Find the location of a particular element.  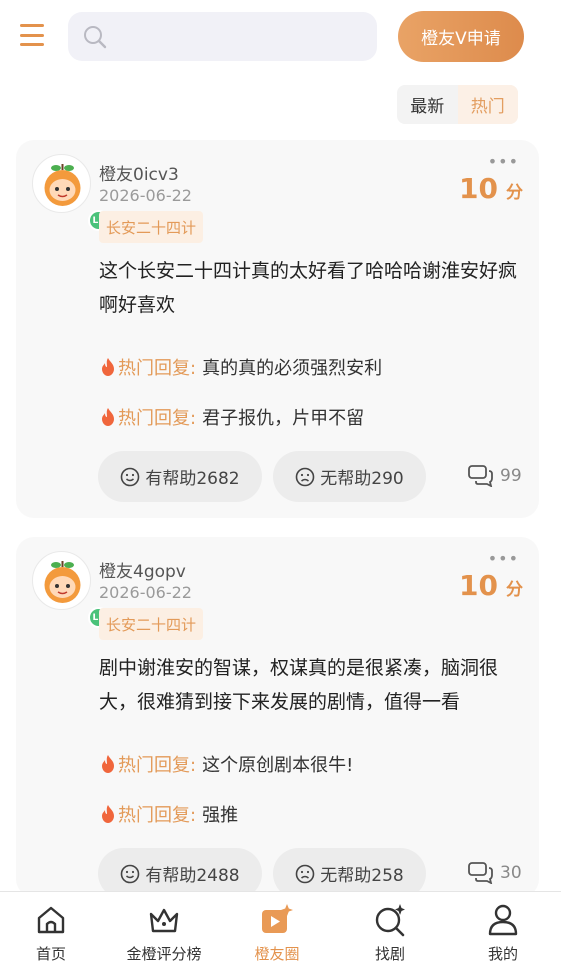

nav-item-ranking: 金橙评分榜 is located at coordinates (164, 930).